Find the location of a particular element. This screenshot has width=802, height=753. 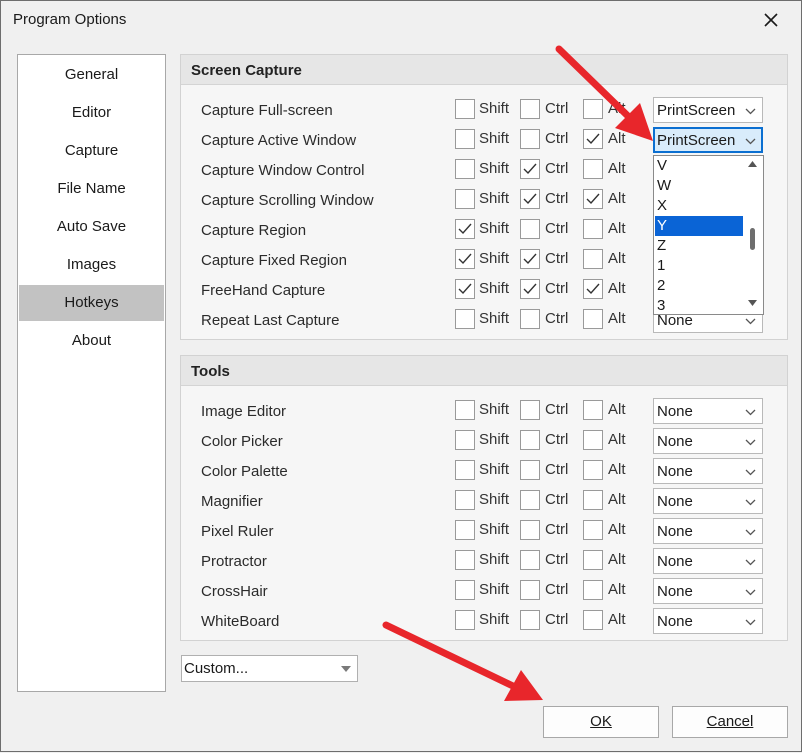

scroll-thumb is located at coordinates (752, 239).